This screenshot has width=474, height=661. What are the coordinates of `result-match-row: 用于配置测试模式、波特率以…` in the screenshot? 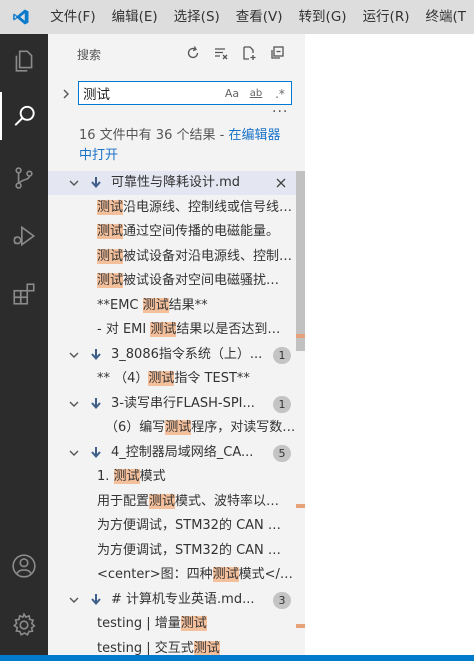 It's located at (176, 502).